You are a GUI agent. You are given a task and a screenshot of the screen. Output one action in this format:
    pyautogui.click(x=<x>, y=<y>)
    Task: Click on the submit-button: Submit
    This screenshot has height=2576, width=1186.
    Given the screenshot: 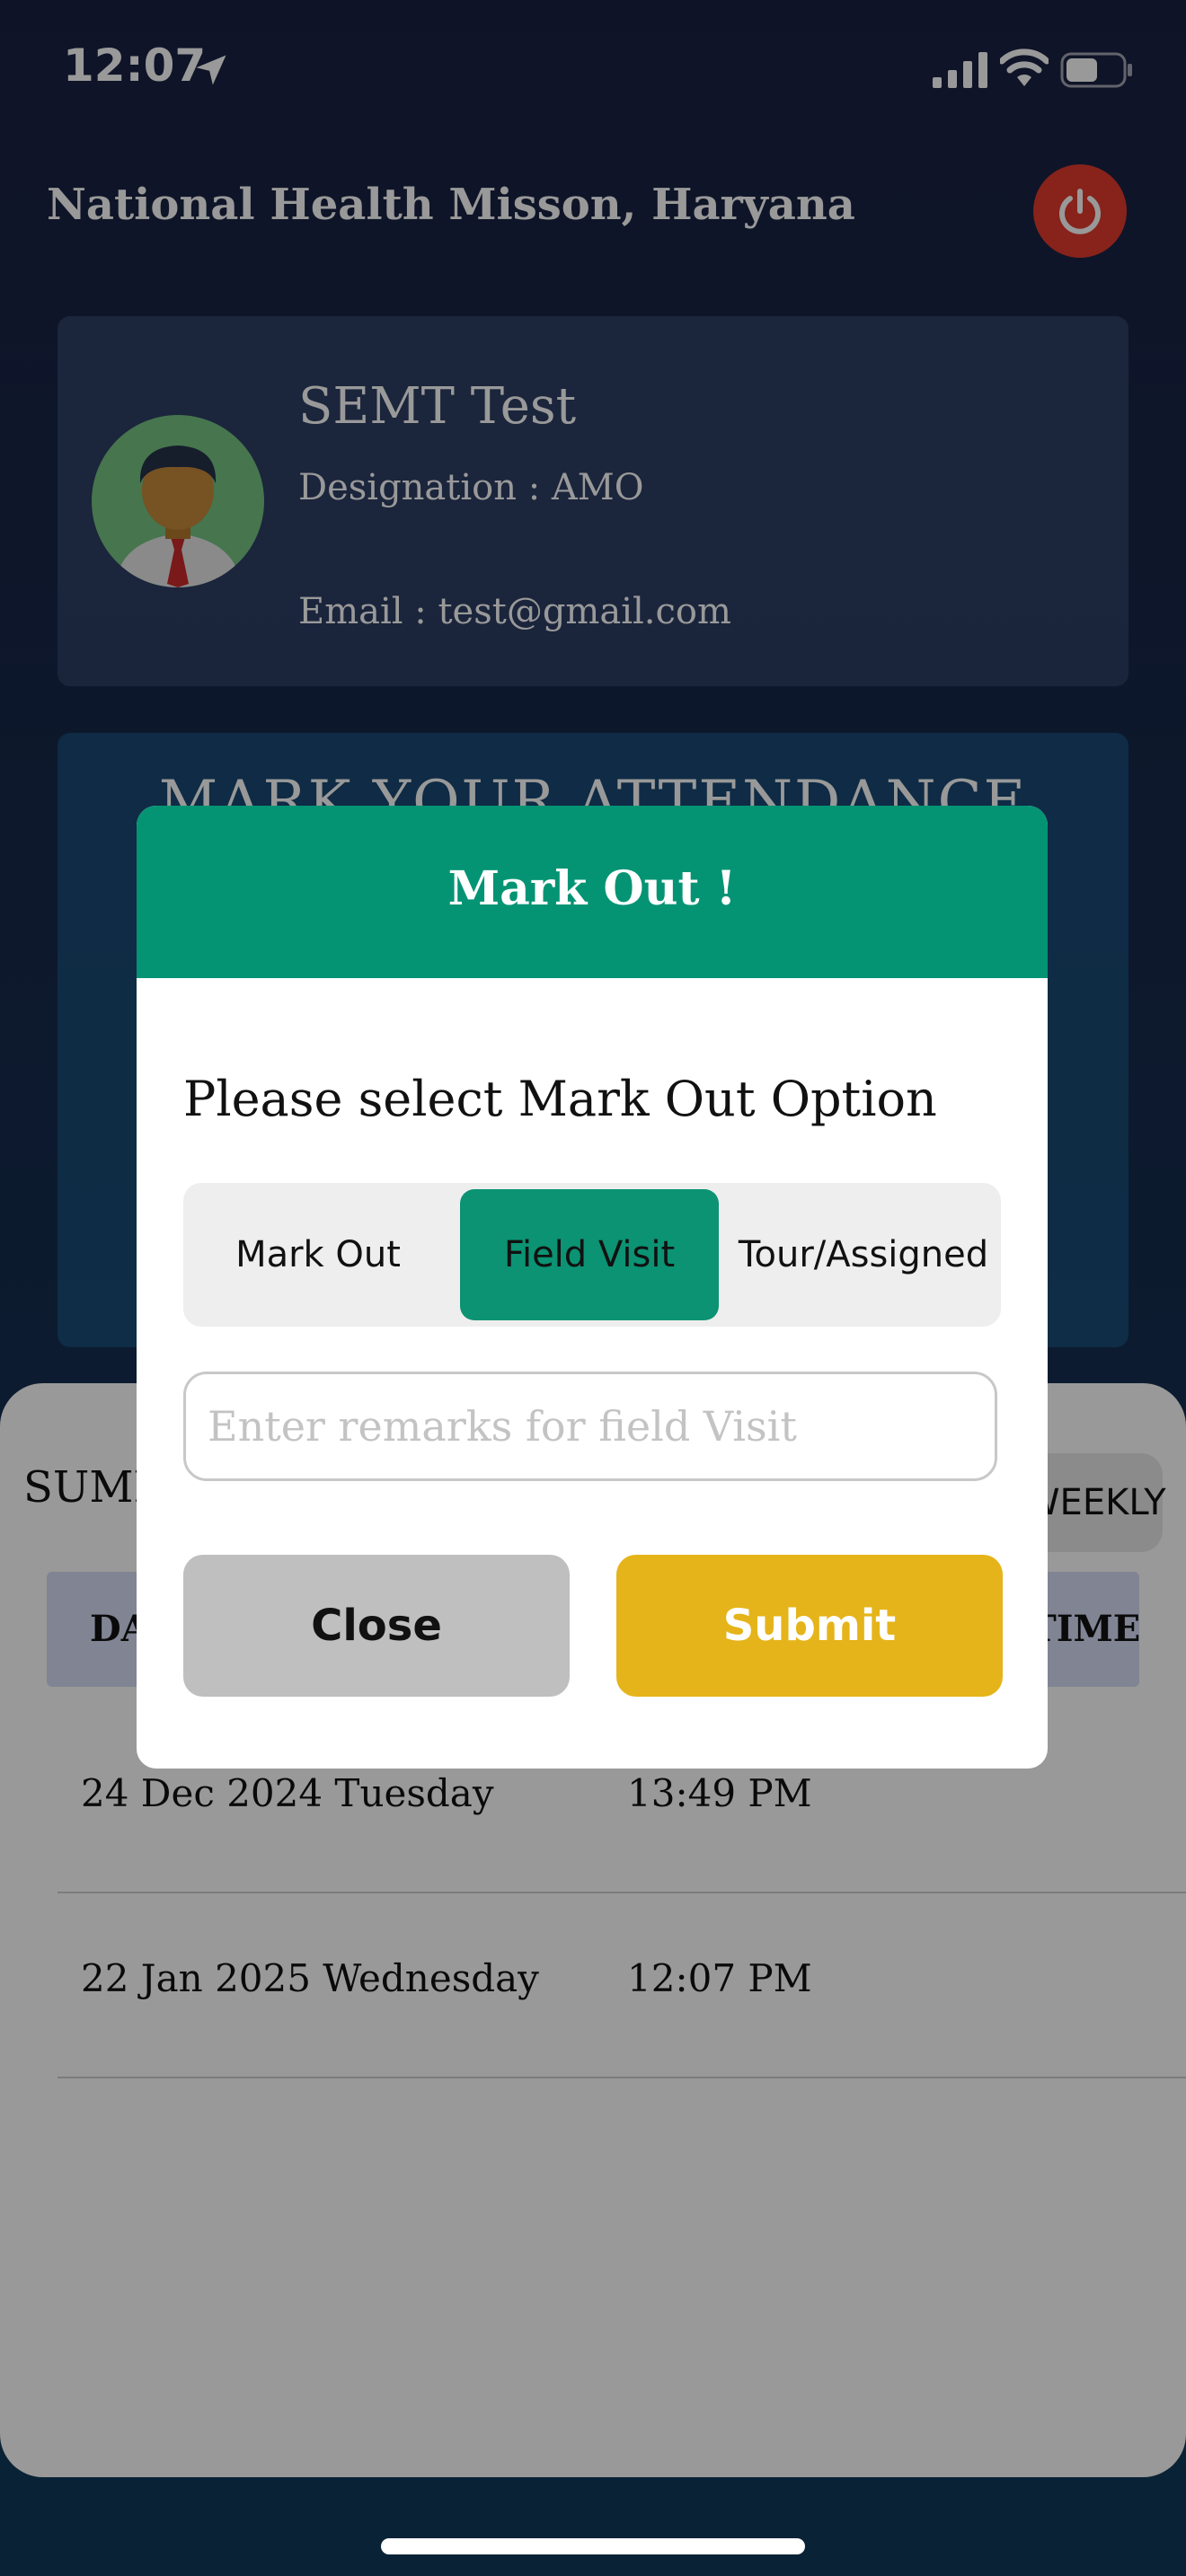 What is the action you would take?
    pyautogui.click(x=809, y=1626)
    